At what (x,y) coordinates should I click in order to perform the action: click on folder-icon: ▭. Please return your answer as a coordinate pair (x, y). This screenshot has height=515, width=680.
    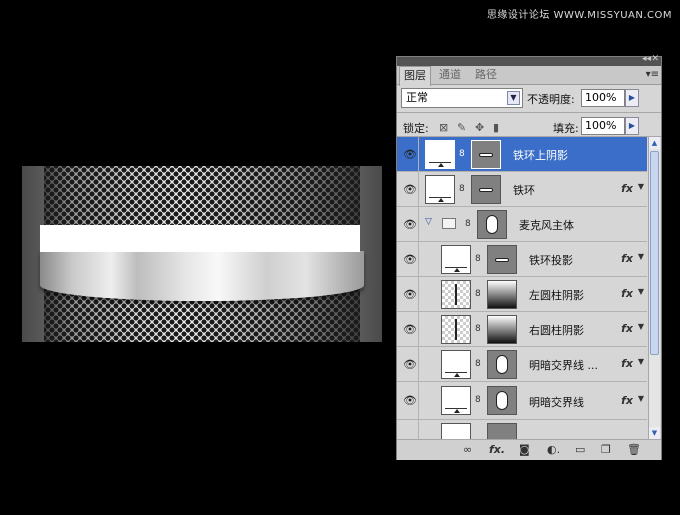
    Looking at the image, I should click on (580, 449).